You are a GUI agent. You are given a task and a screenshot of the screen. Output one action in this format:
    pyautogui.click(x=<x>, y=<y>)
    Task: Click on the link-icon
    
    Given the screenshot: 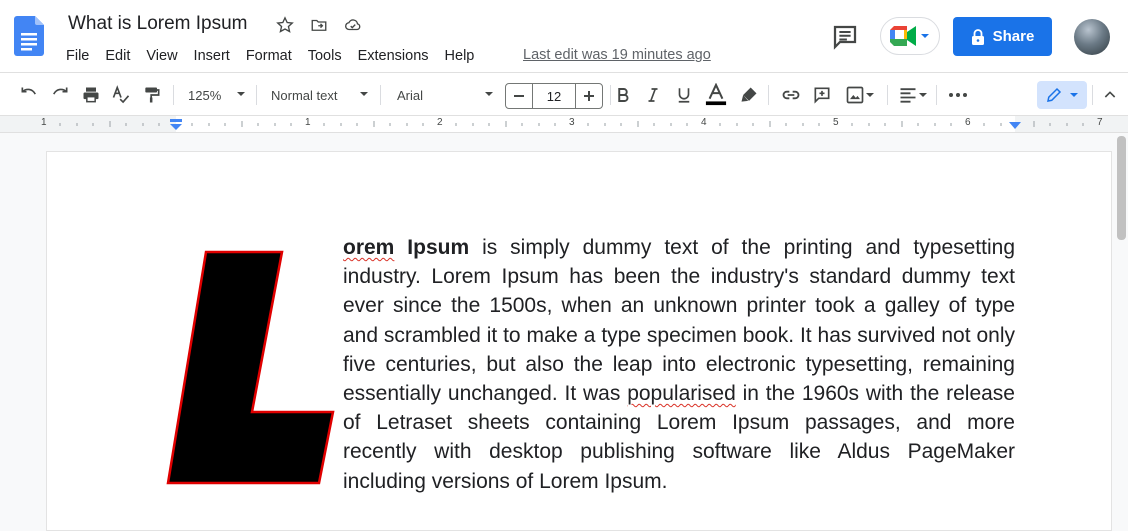 What is the action you would take?
    pyautogui.click(x=791, y=95)
    